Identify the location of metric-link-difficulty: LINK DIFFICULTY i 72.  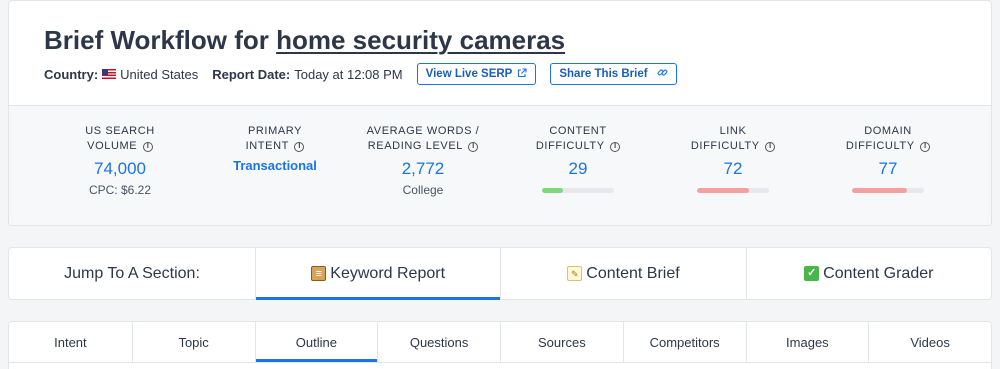
(733, 158).